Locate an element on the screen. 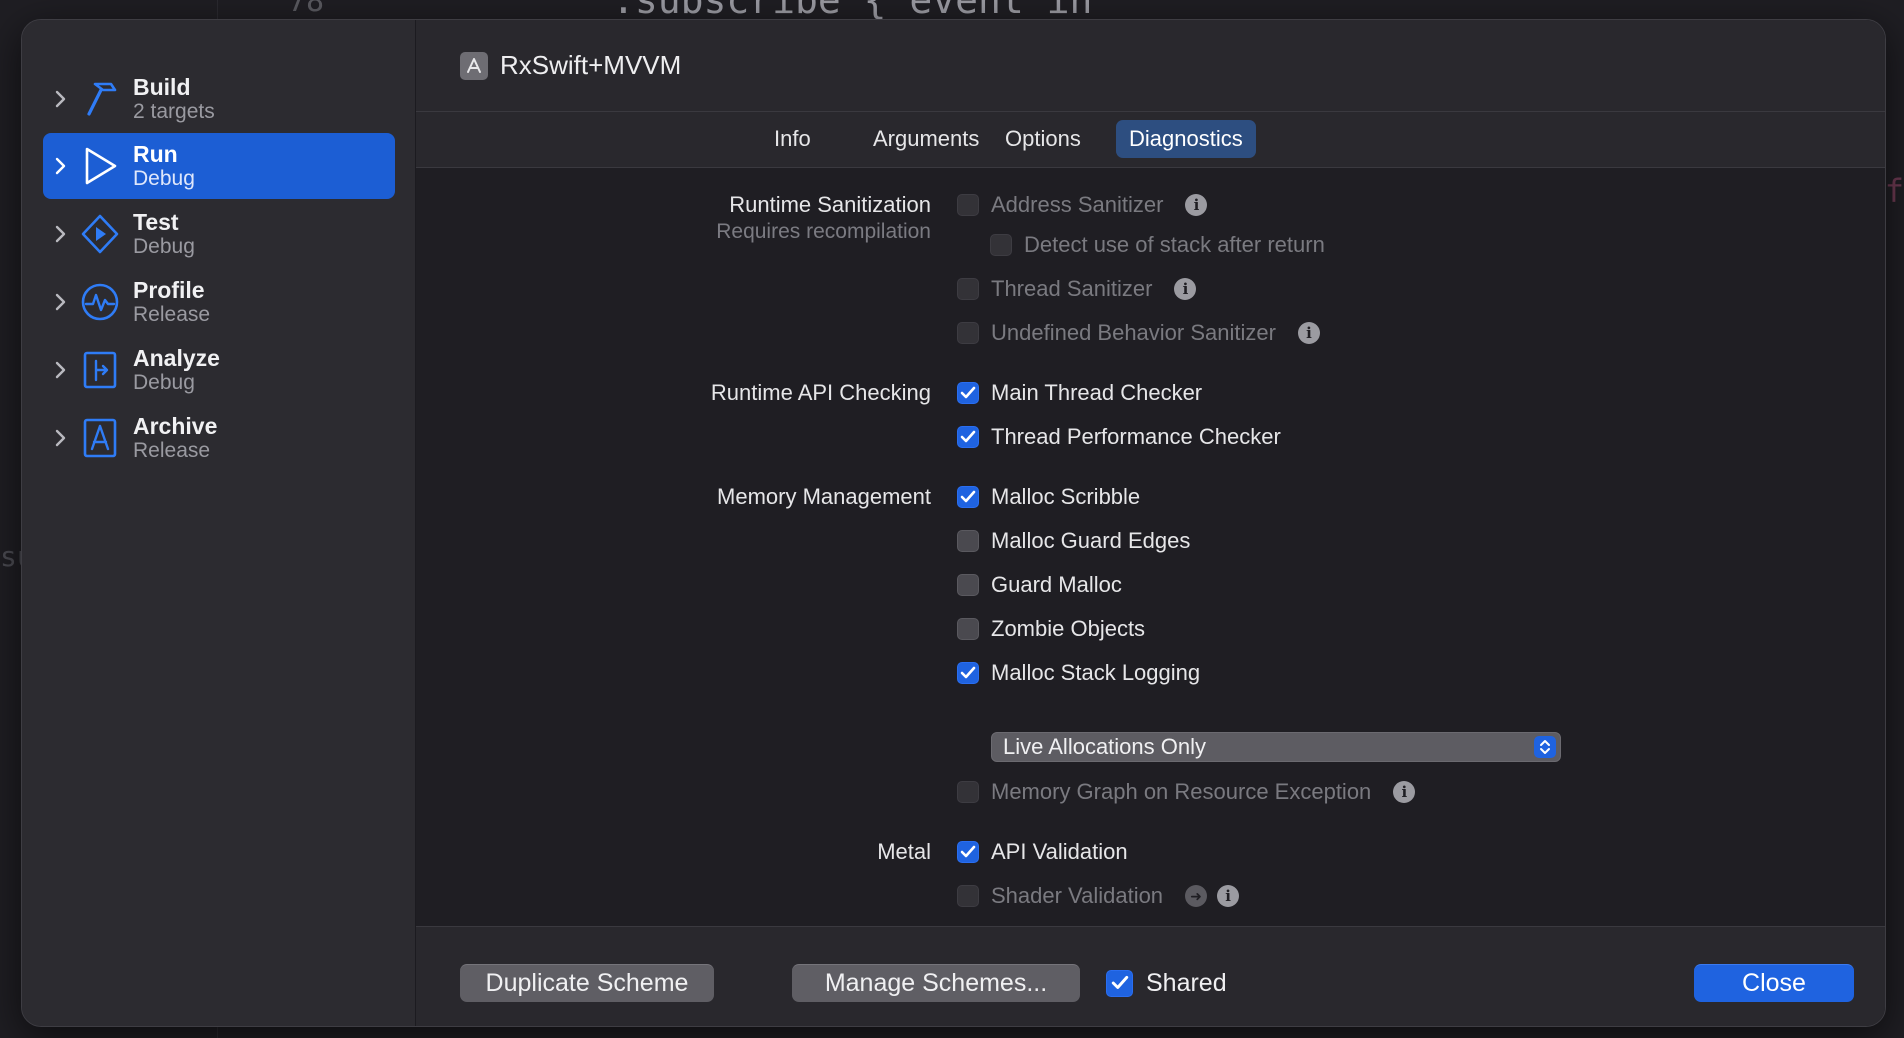 Image resolution: width=1904 pixels, height=1038 pixels. close-button: Close is located at coordinates (1774, 983).